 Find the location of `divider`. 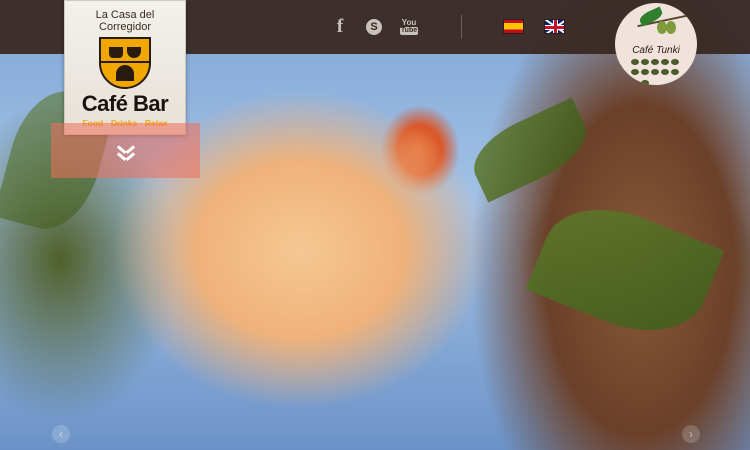

divider is located at coordinates (461, 27).